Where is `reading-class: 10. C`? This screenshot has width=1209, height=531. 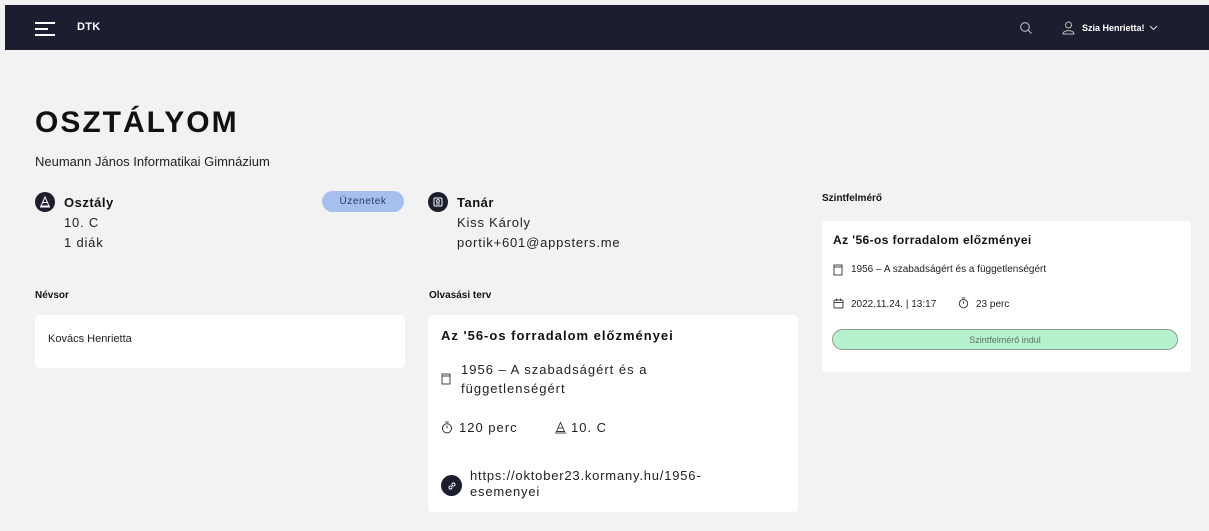 reading-class: 10. C is located at coordinates (589, 427).